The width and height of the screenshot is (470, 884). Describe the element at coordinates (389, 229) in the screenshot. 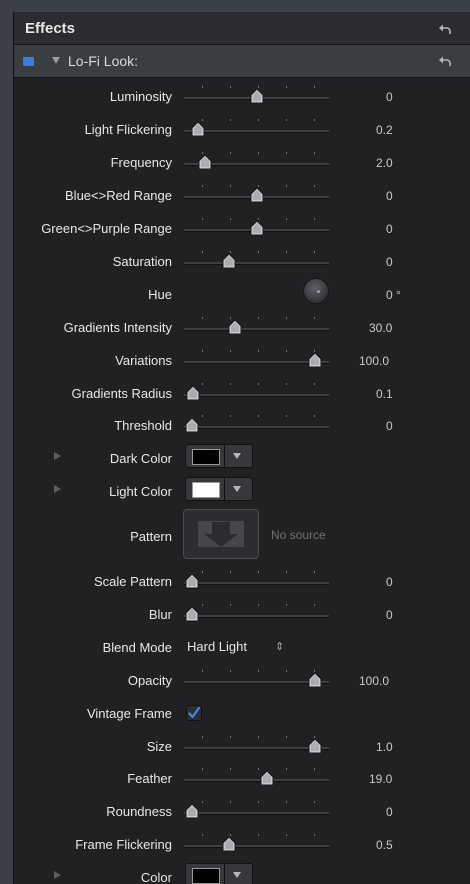

I see `green-purple-range-value: 0` at that location.